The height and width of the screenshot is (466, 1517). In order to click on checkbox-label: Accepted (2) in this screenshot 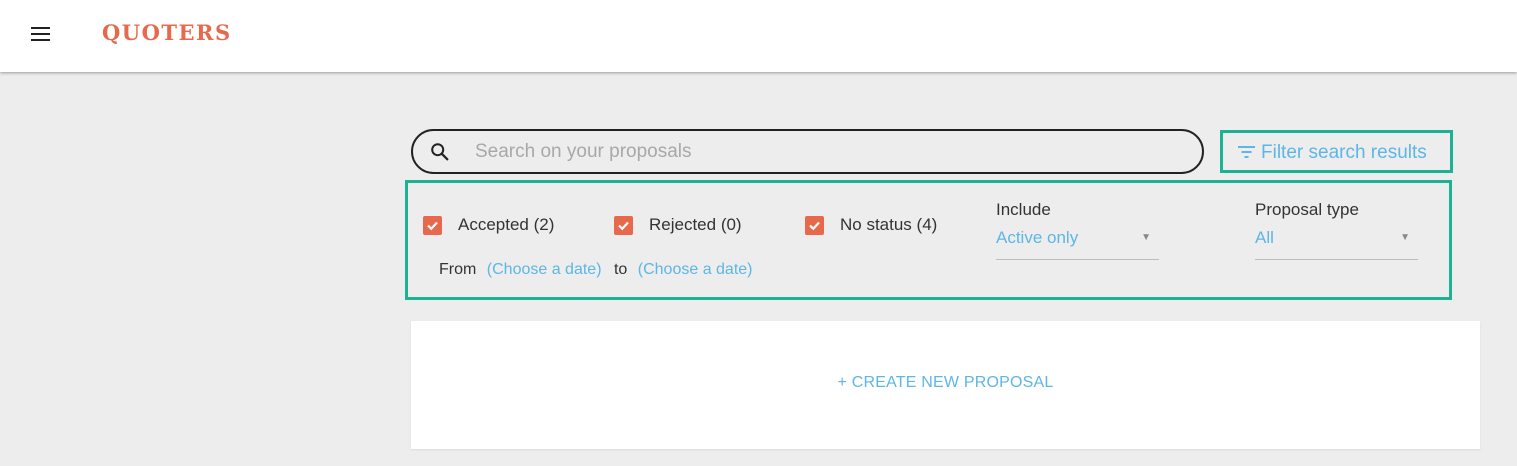, I will do `click(506, 224)`.